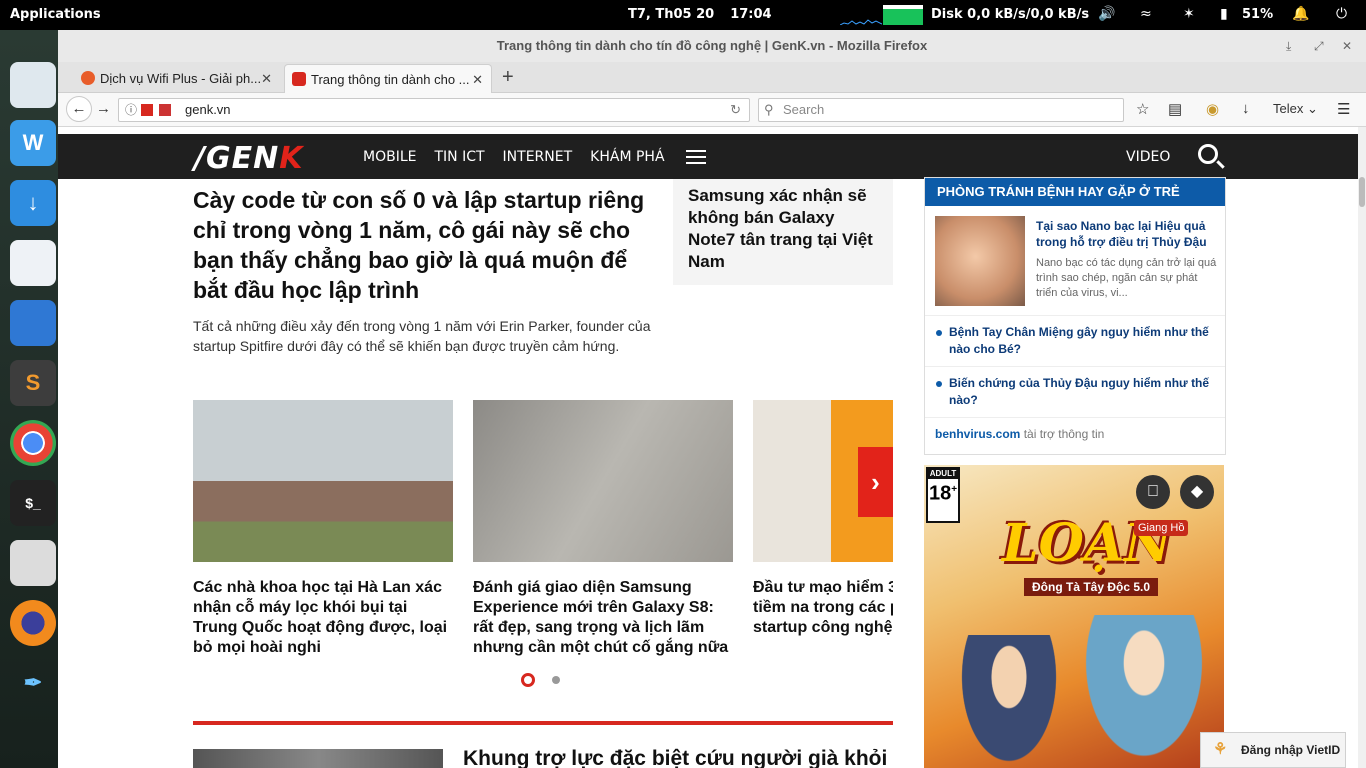 The height and width of the screenshot is (768, 1366). Describe the element at coordinates (1010, 14) in the screenshot. I see `disk-indicator: Disk 0,0 kB/s/0,0 kB/s` at that location.